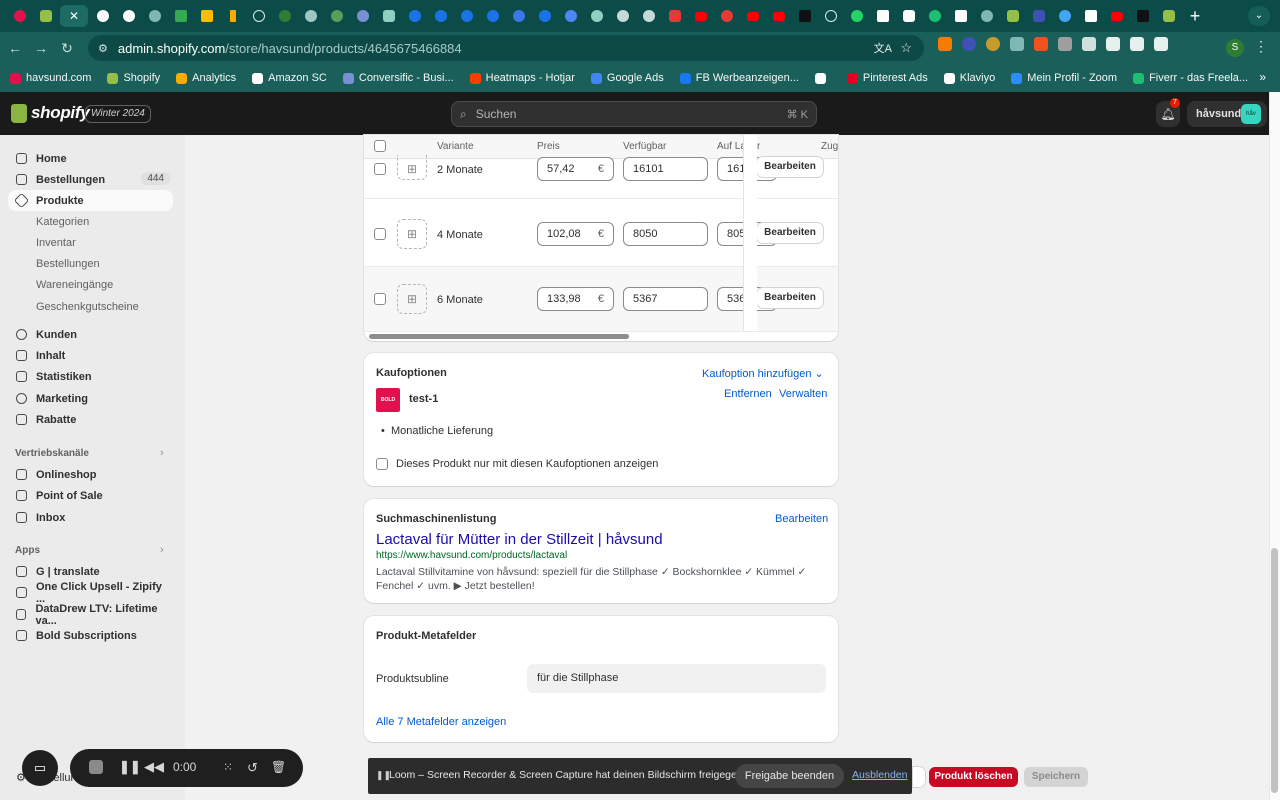 The image size is (1280, 800). Describe the element at coordinates (803, 394) in the screenshot. I see `manage-link: Verwalten` at that location.